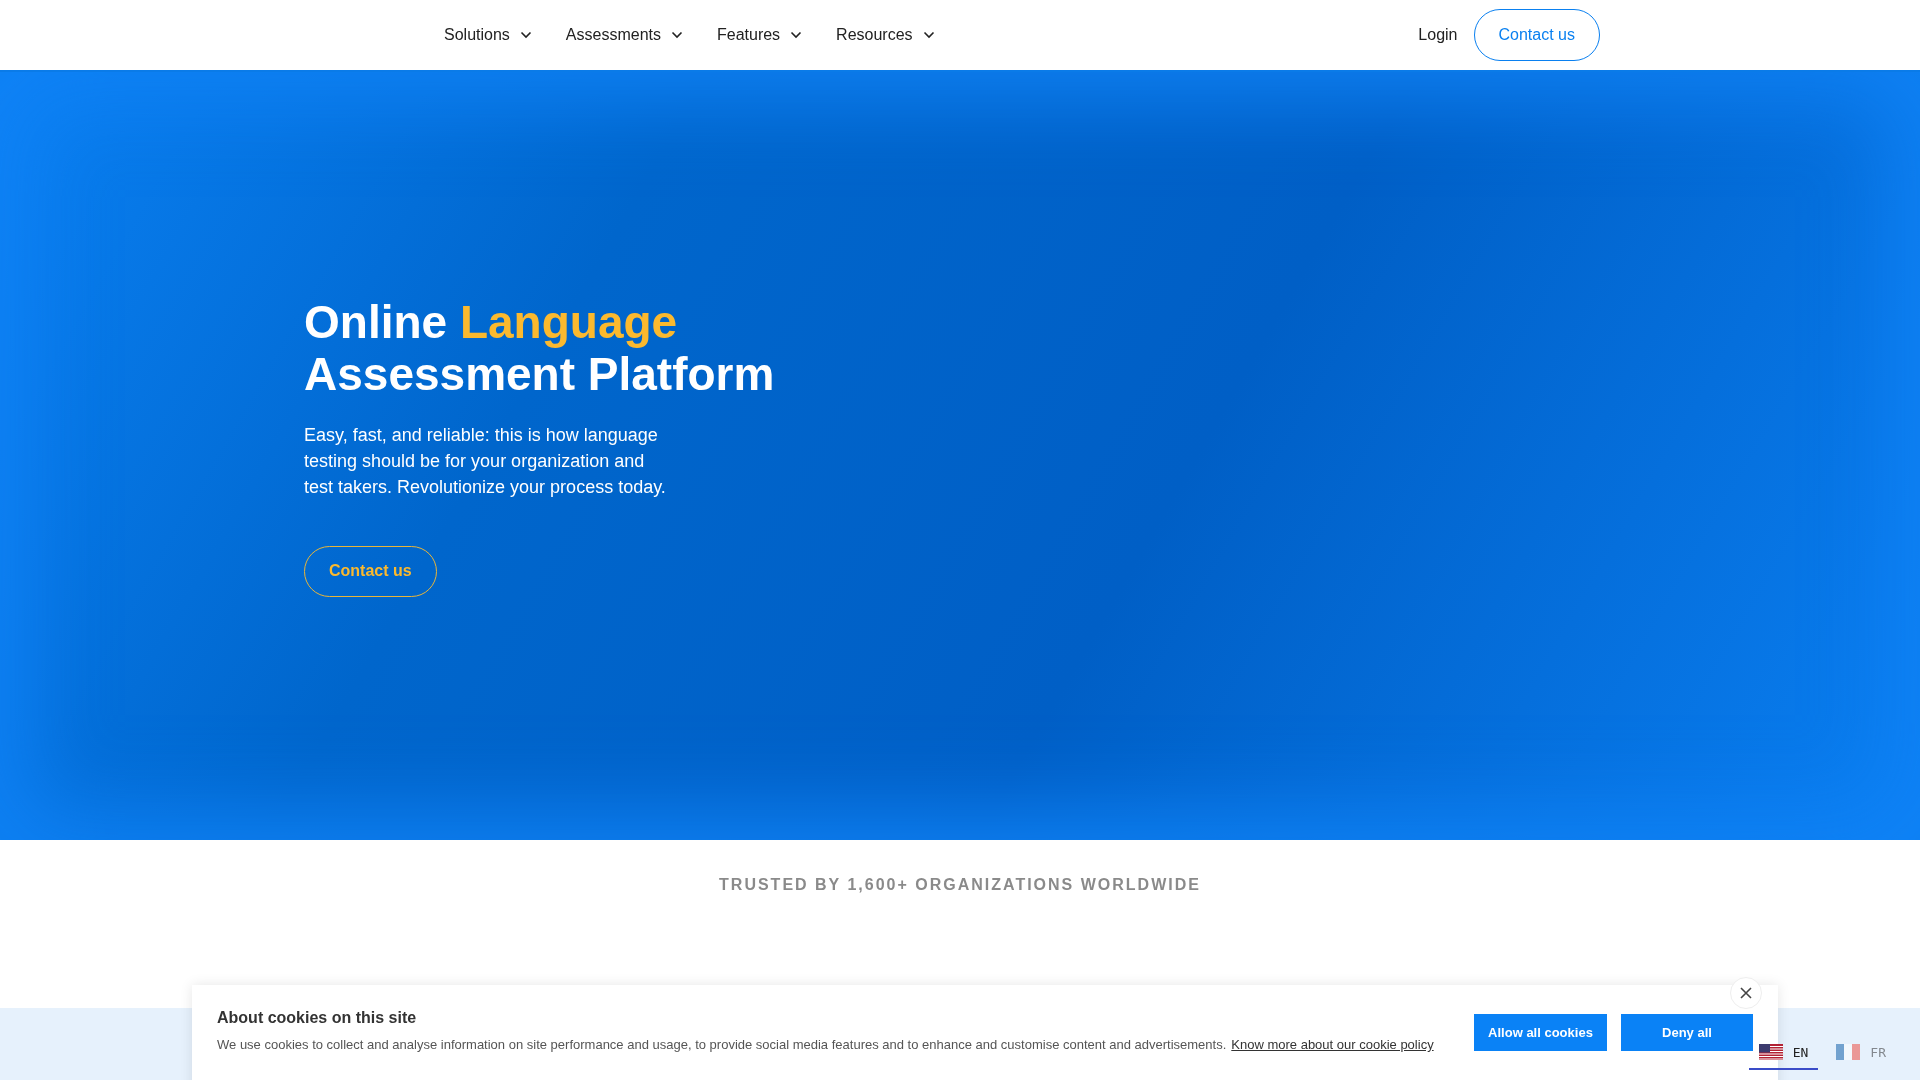  Describe the element at coordinates (1332, 1044) in the screenshot. I see `cookie-policy-link: Know more about our cookie policy` at that location.